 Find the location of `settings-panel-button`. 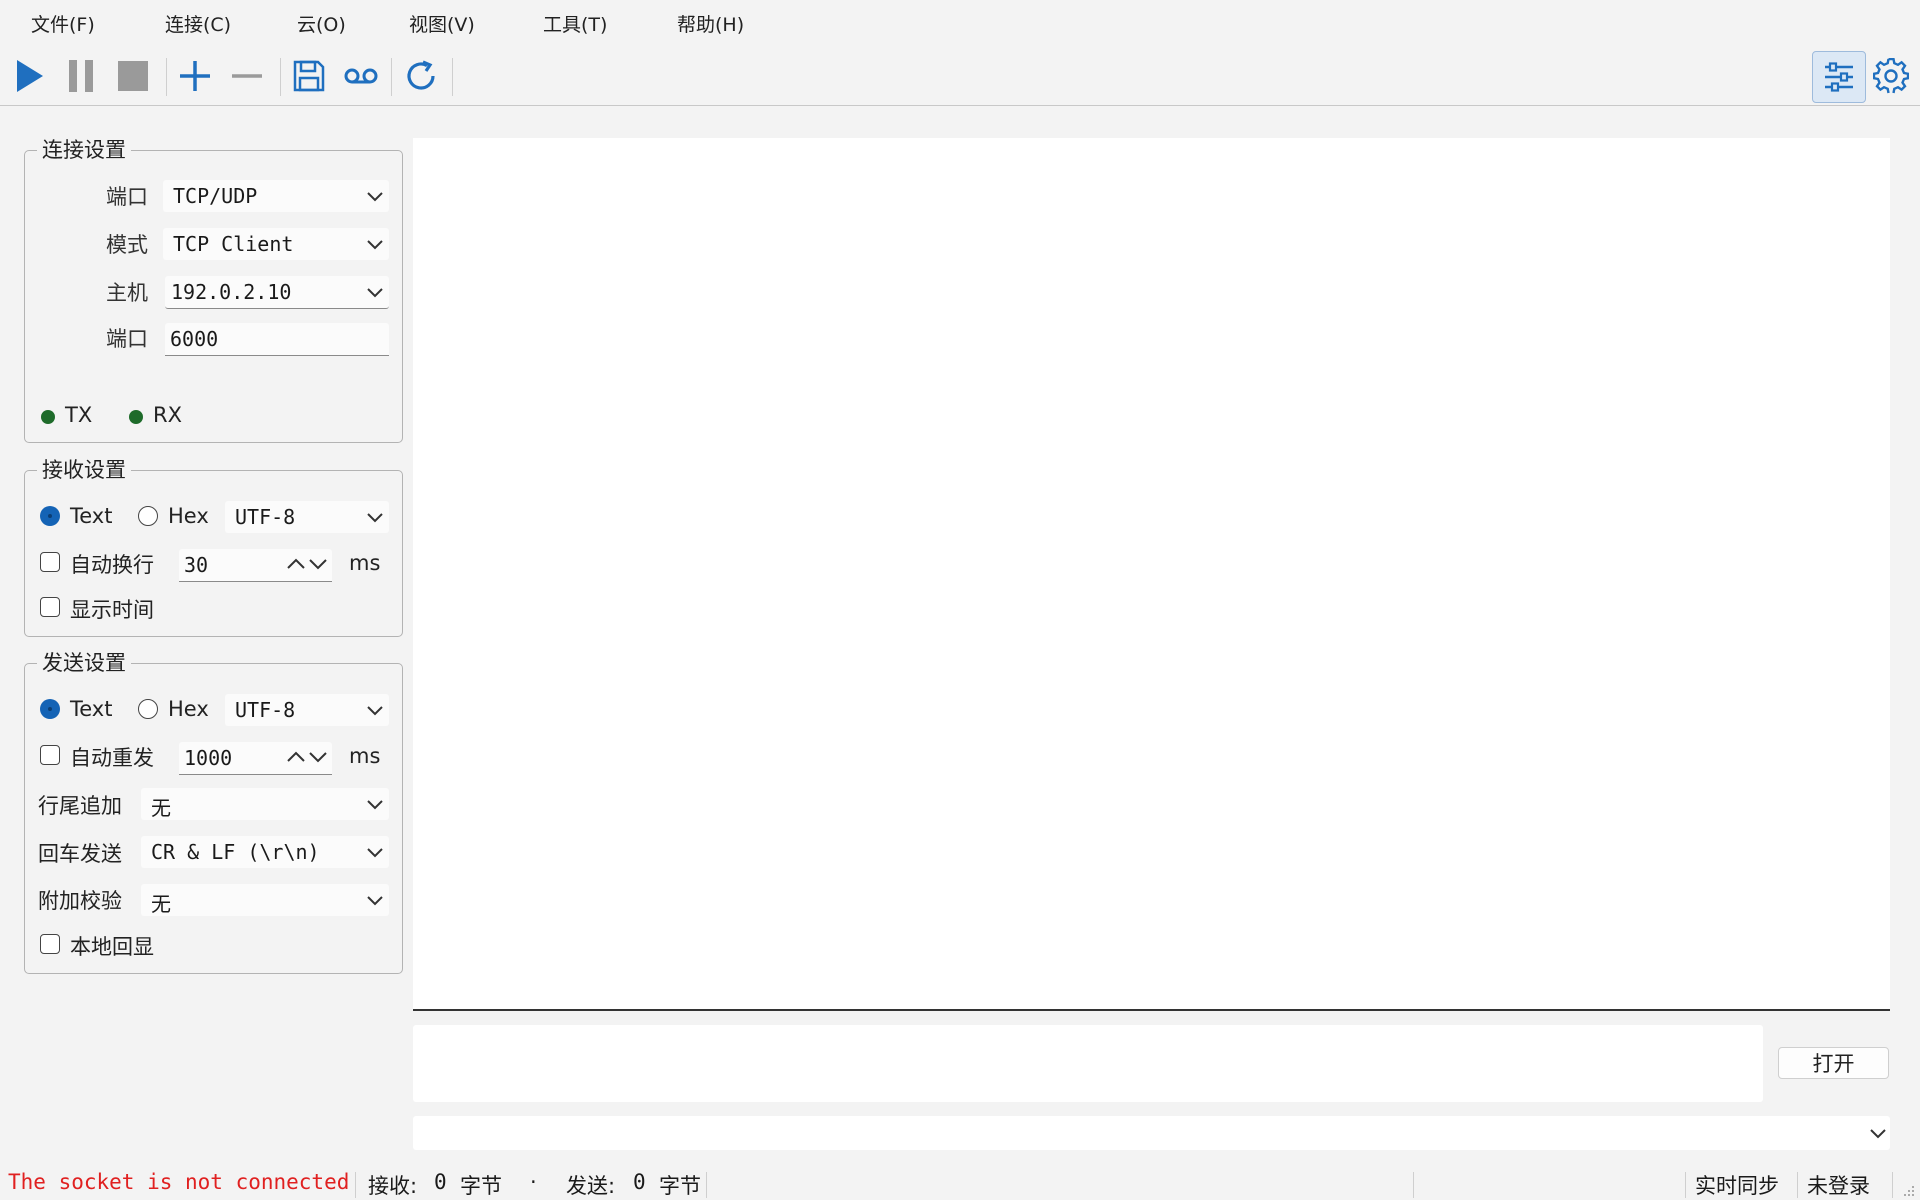

settings-panel-button is located at coordinates (1839, 77).